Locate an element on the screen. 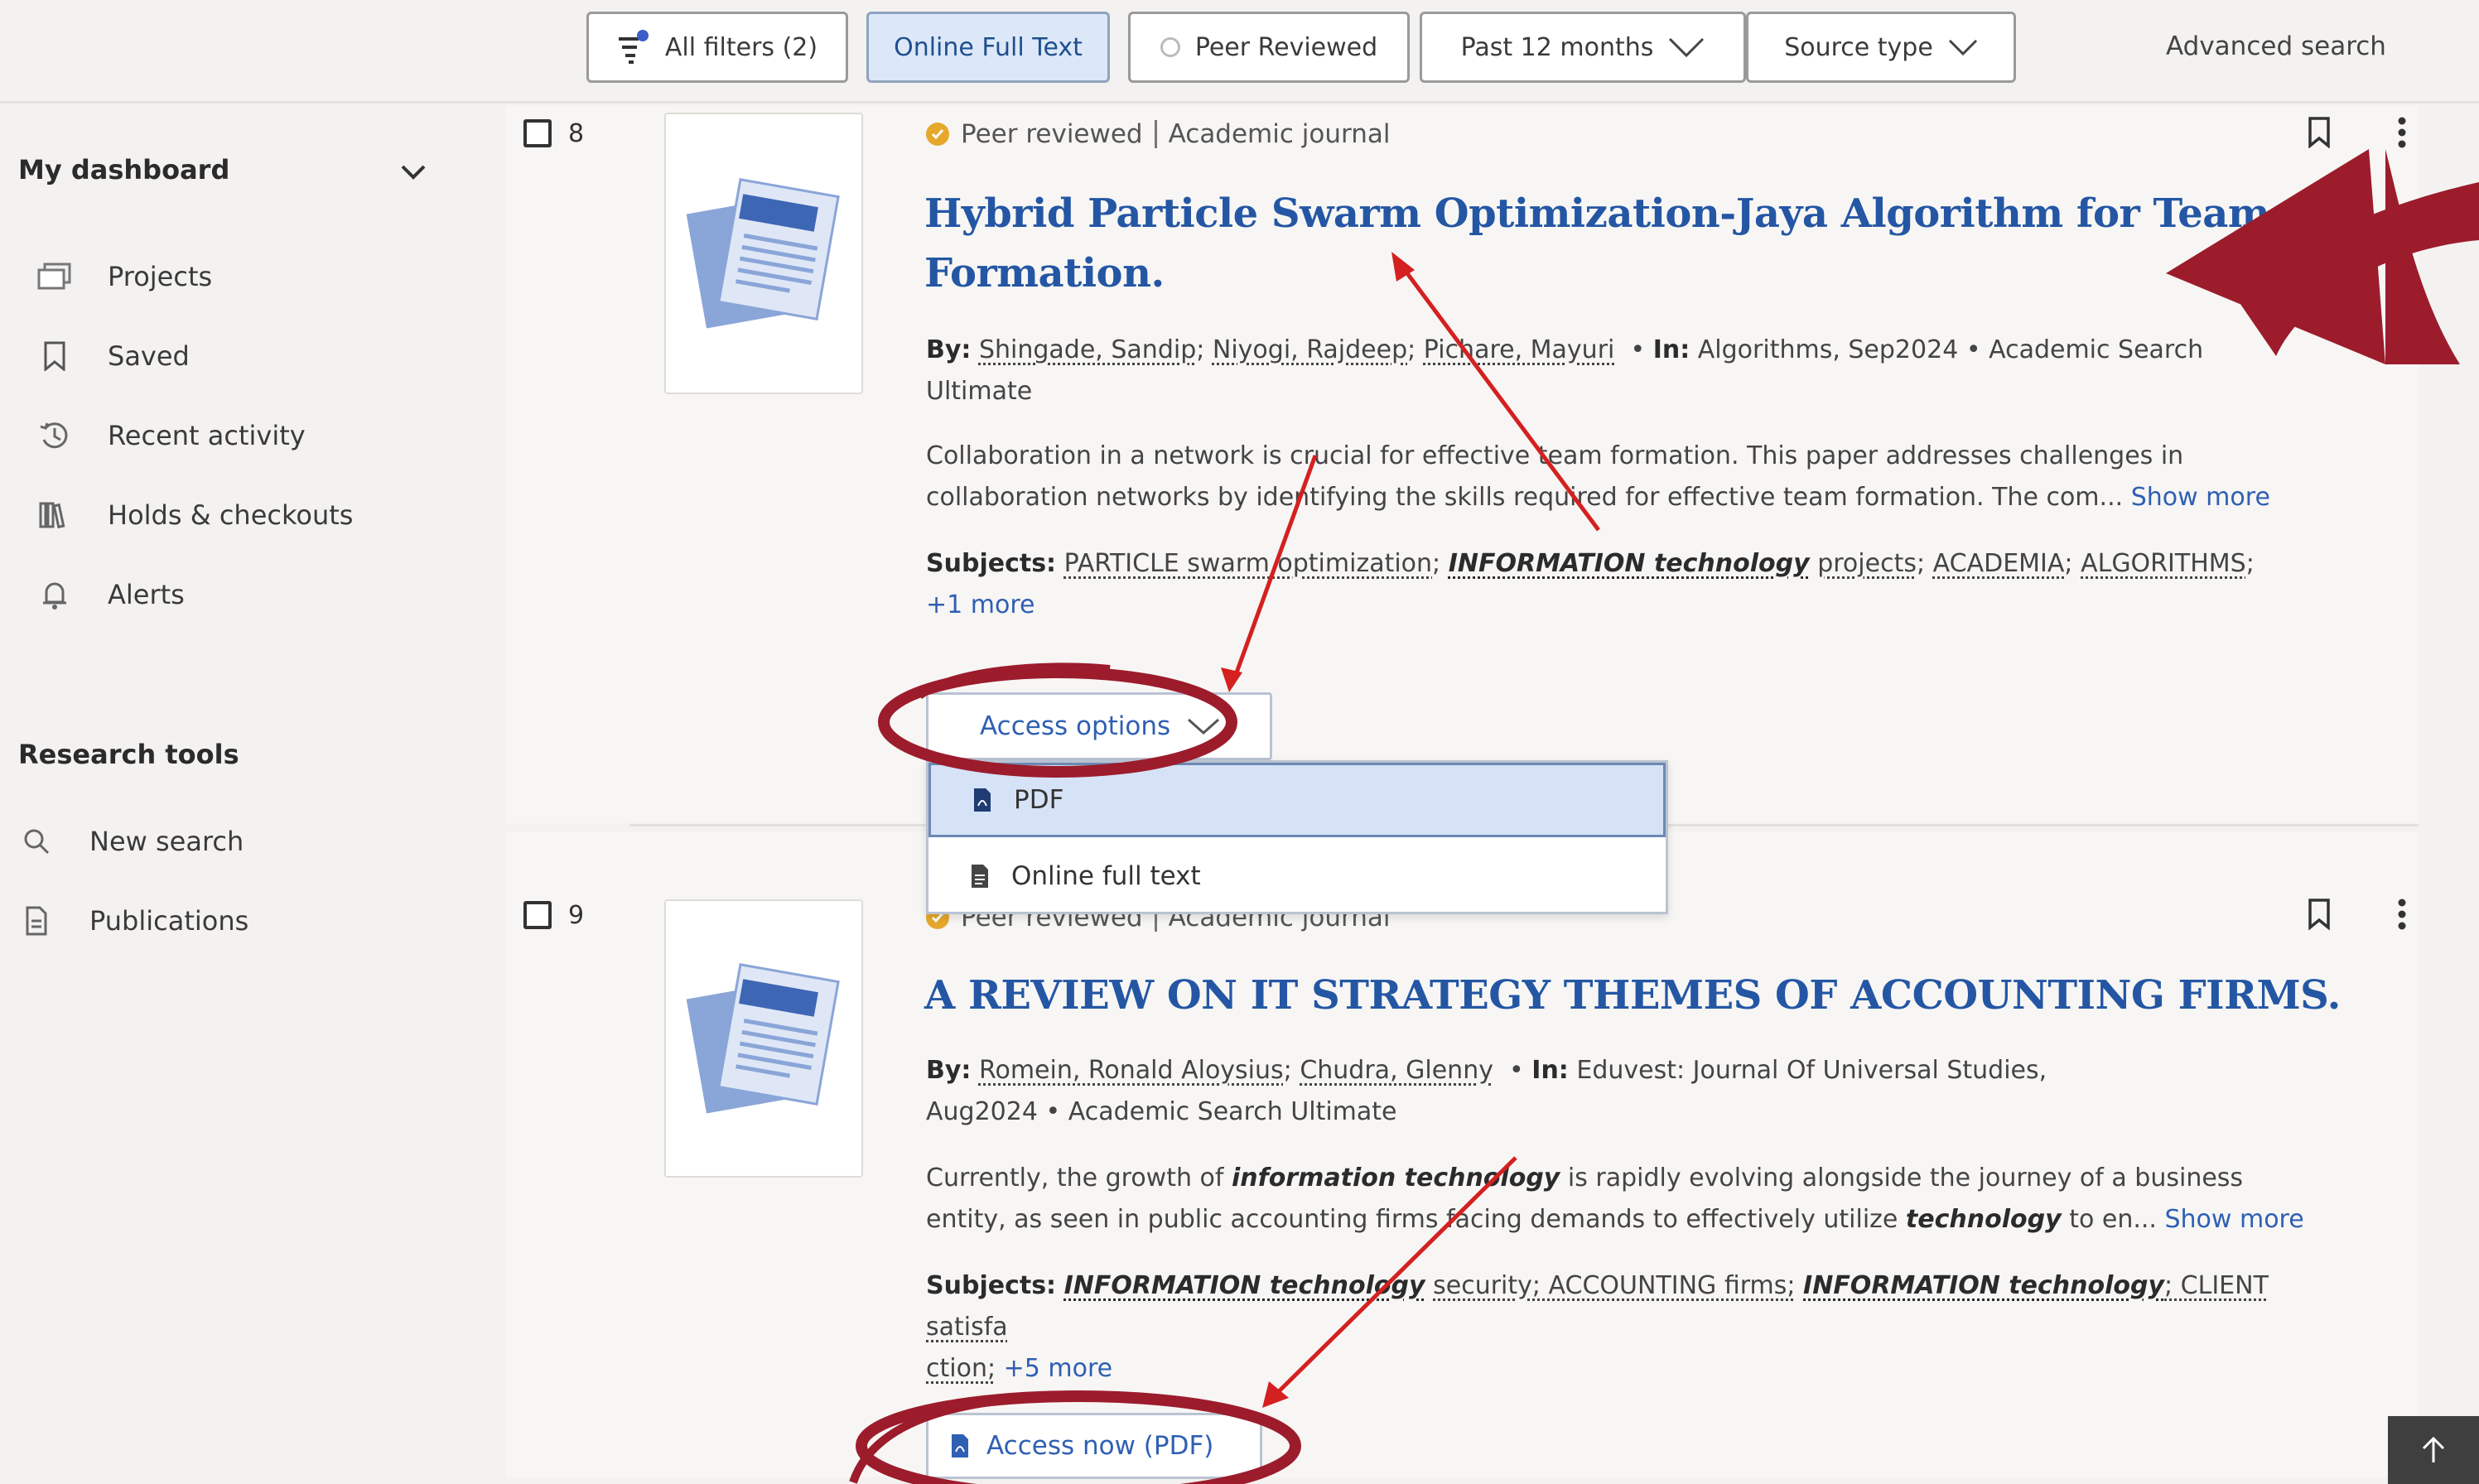  subjects-more-link: +1 more is located at coordinates (980, 604).